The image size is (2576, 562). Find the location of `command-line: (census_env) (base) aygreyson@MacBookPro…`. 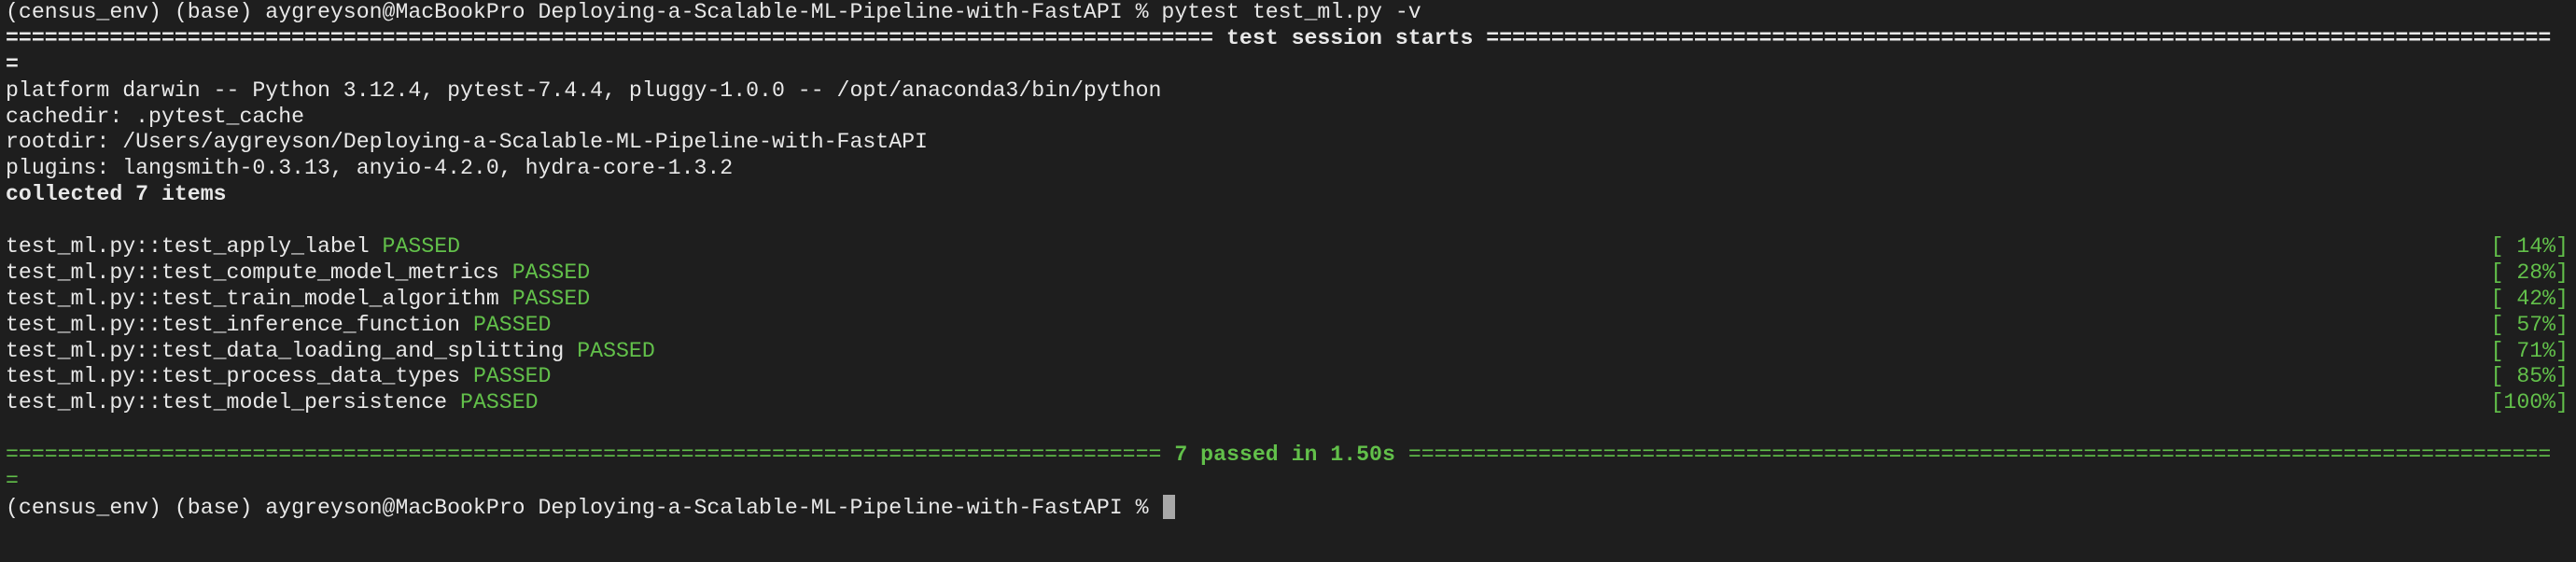

command-line: (census_env) (base) aygreyson@MacBookPro… is located at coordinates (1291, 13).